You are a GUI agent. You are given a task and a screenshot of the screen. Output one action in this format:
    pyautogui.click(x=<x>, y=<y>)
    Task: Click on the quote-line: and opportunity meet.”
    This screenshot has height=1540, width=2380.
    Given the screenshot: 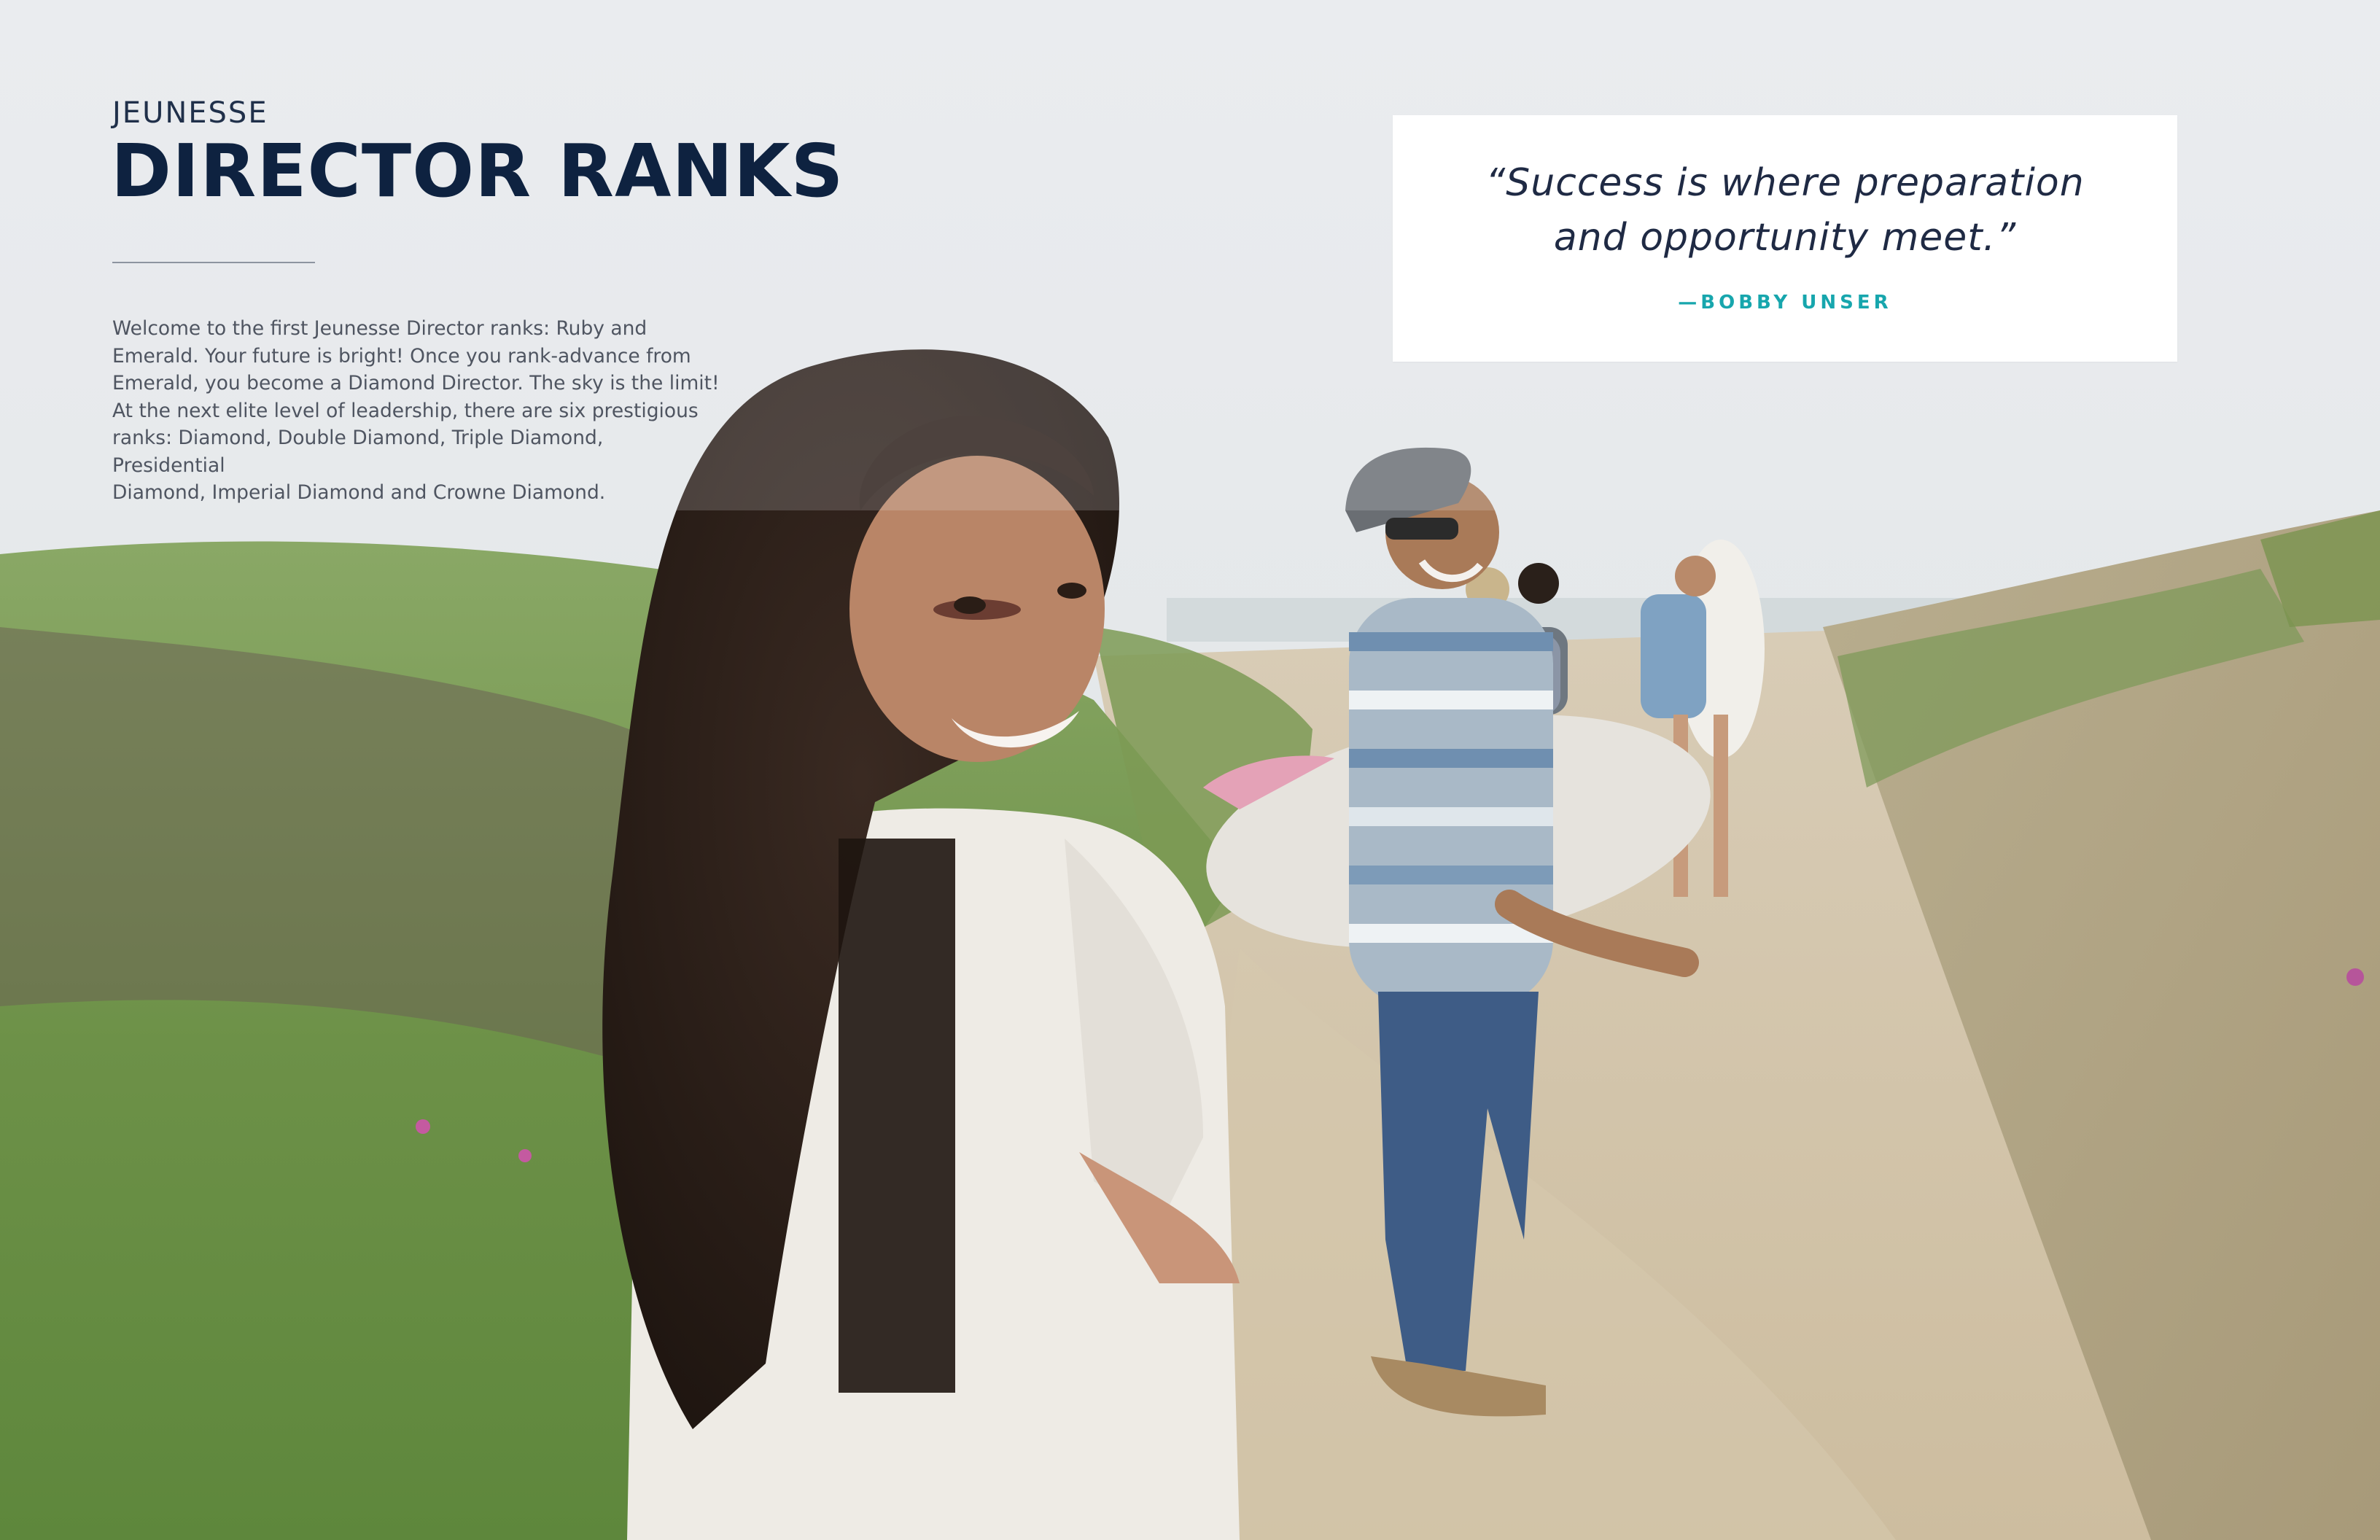 What is the action you would take?
    pyautogui.click(x=1785, y=238)
    